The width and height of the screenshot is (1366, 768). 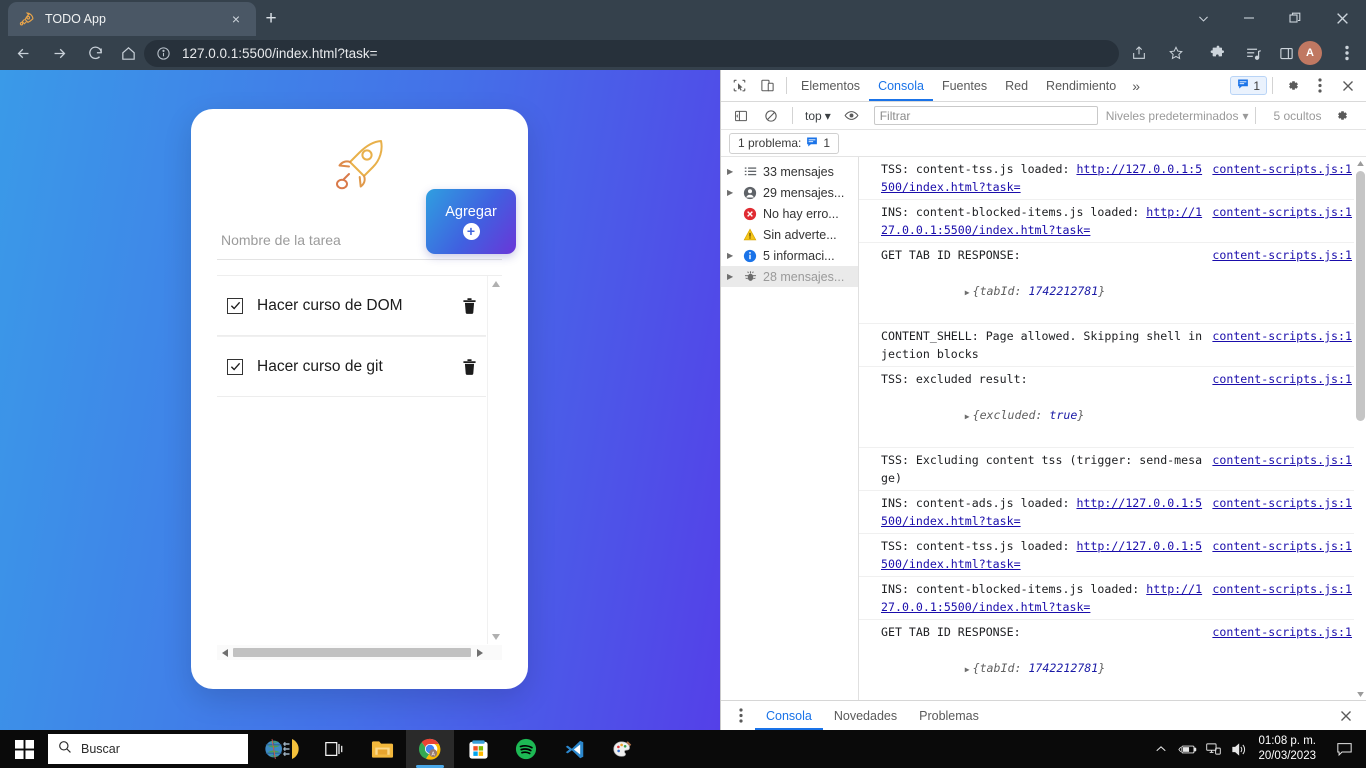 I want to click on taskbar-weather-widget, so click(x=282, y=749).